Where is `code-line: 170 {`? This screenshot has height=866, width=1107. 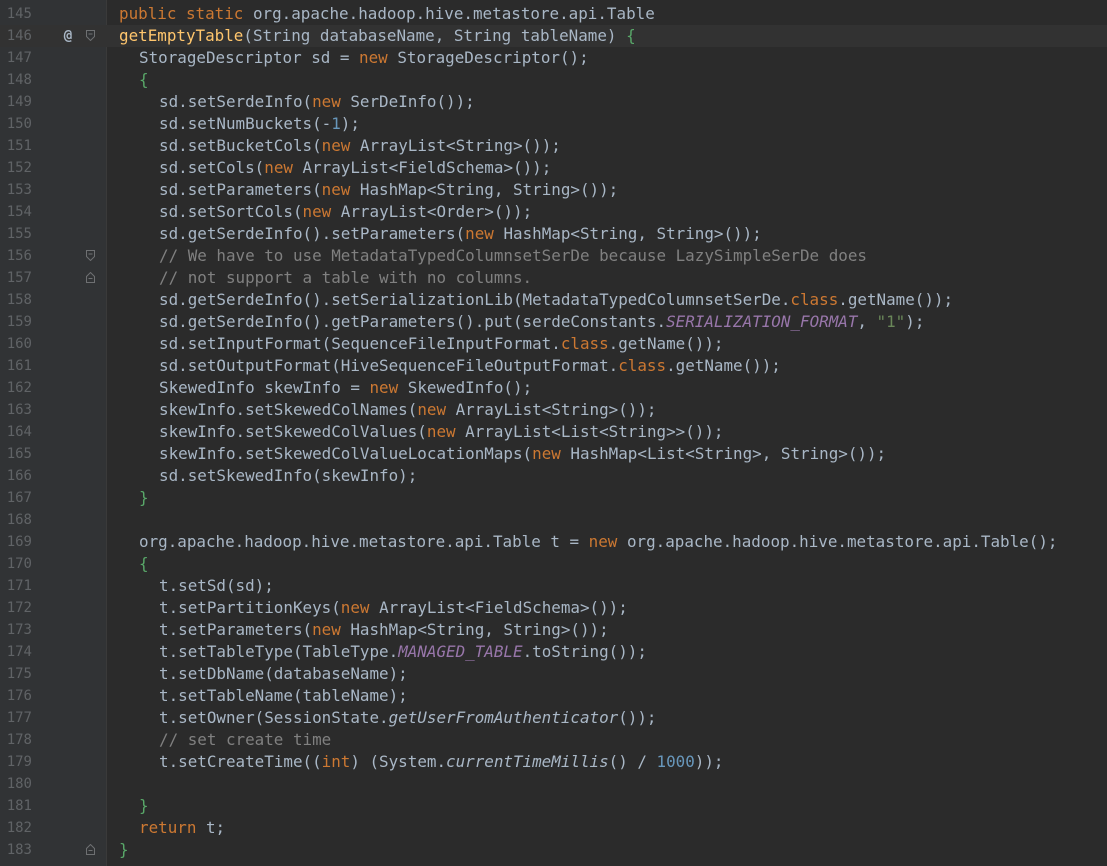 code-line: 170 { is located at coordinates (553, 564).